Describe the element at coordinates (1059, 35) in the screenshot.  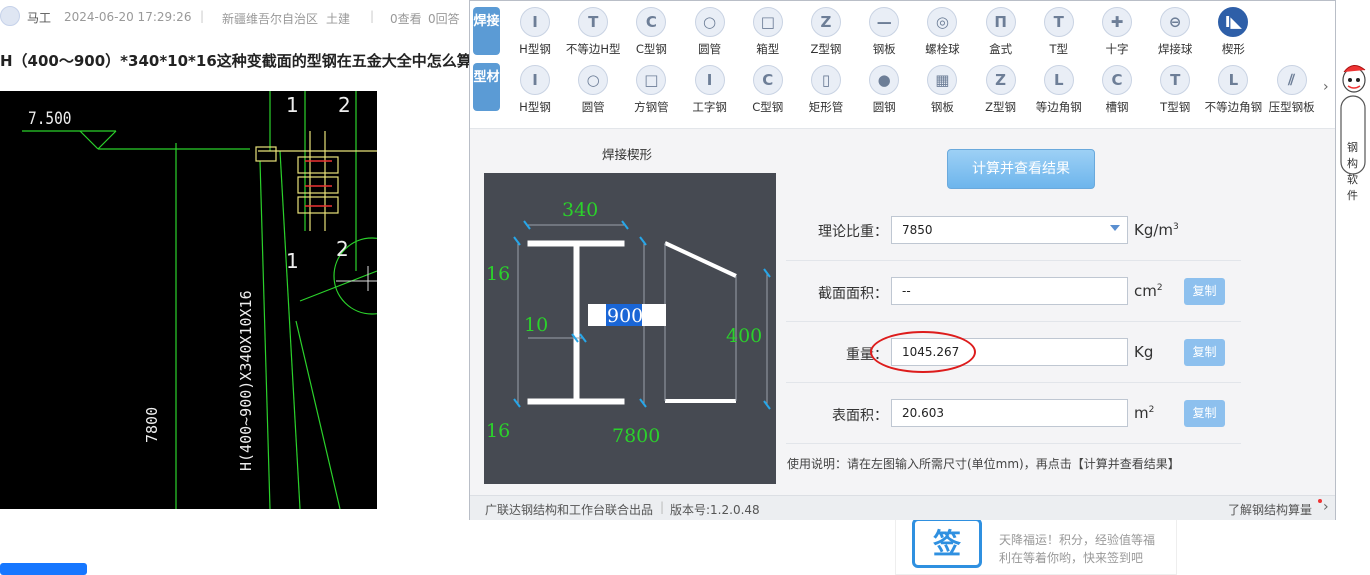
I see `shape-tool: T T型` at that location.